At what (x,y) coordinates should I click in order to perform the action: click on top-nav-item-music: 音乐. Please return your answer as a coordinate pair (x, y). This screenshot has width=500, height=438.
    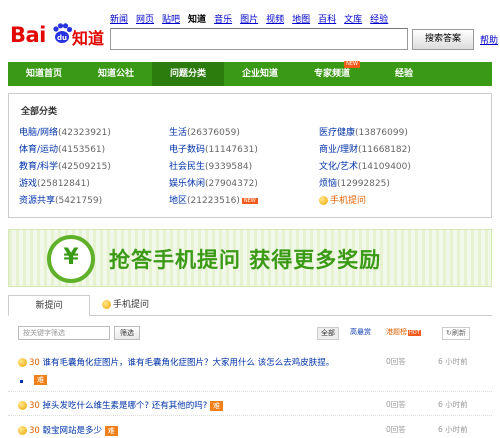
    Looking at the image, I should click on (223, 18).